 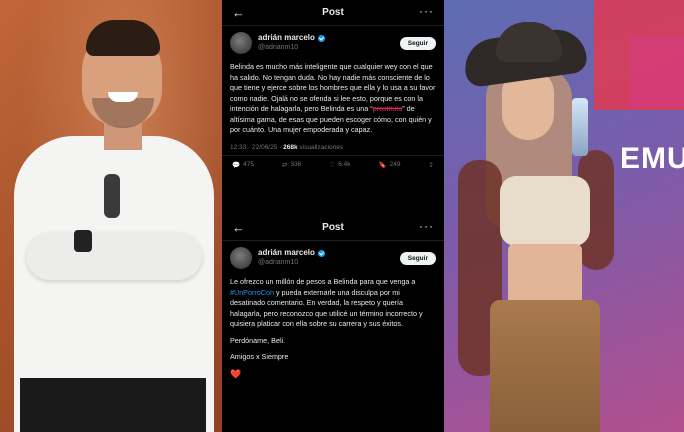 What do you see at coordinates (236, 373) in the screenshot?
I see `heart-emoji-icon: ❤️` at bounding box center [236, 373].